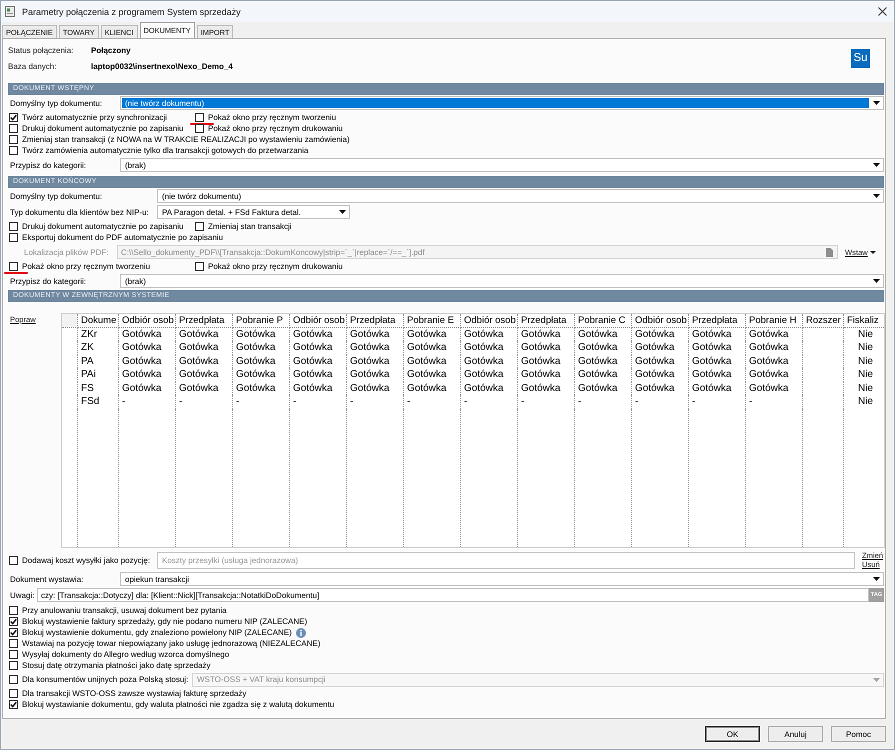 The image size is (895, 750). I want to click on dialog-button: Pomoc, so click(858, 734).